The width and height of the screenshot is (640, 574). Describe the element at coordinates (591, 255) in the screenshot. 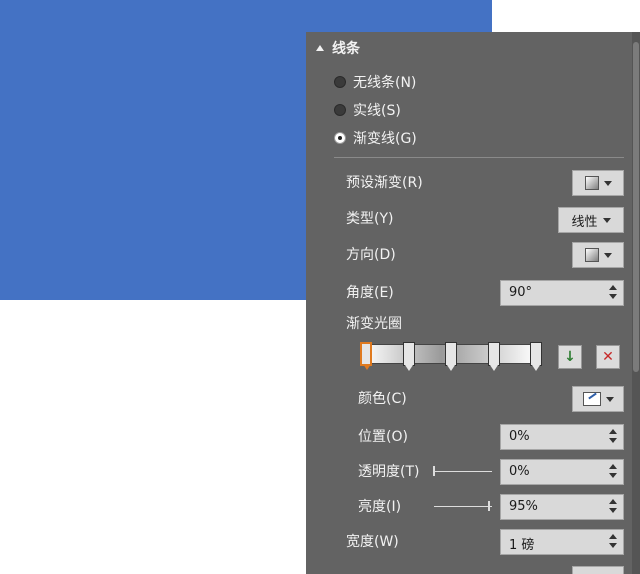

I see `gradient-direction-icon` at that location.